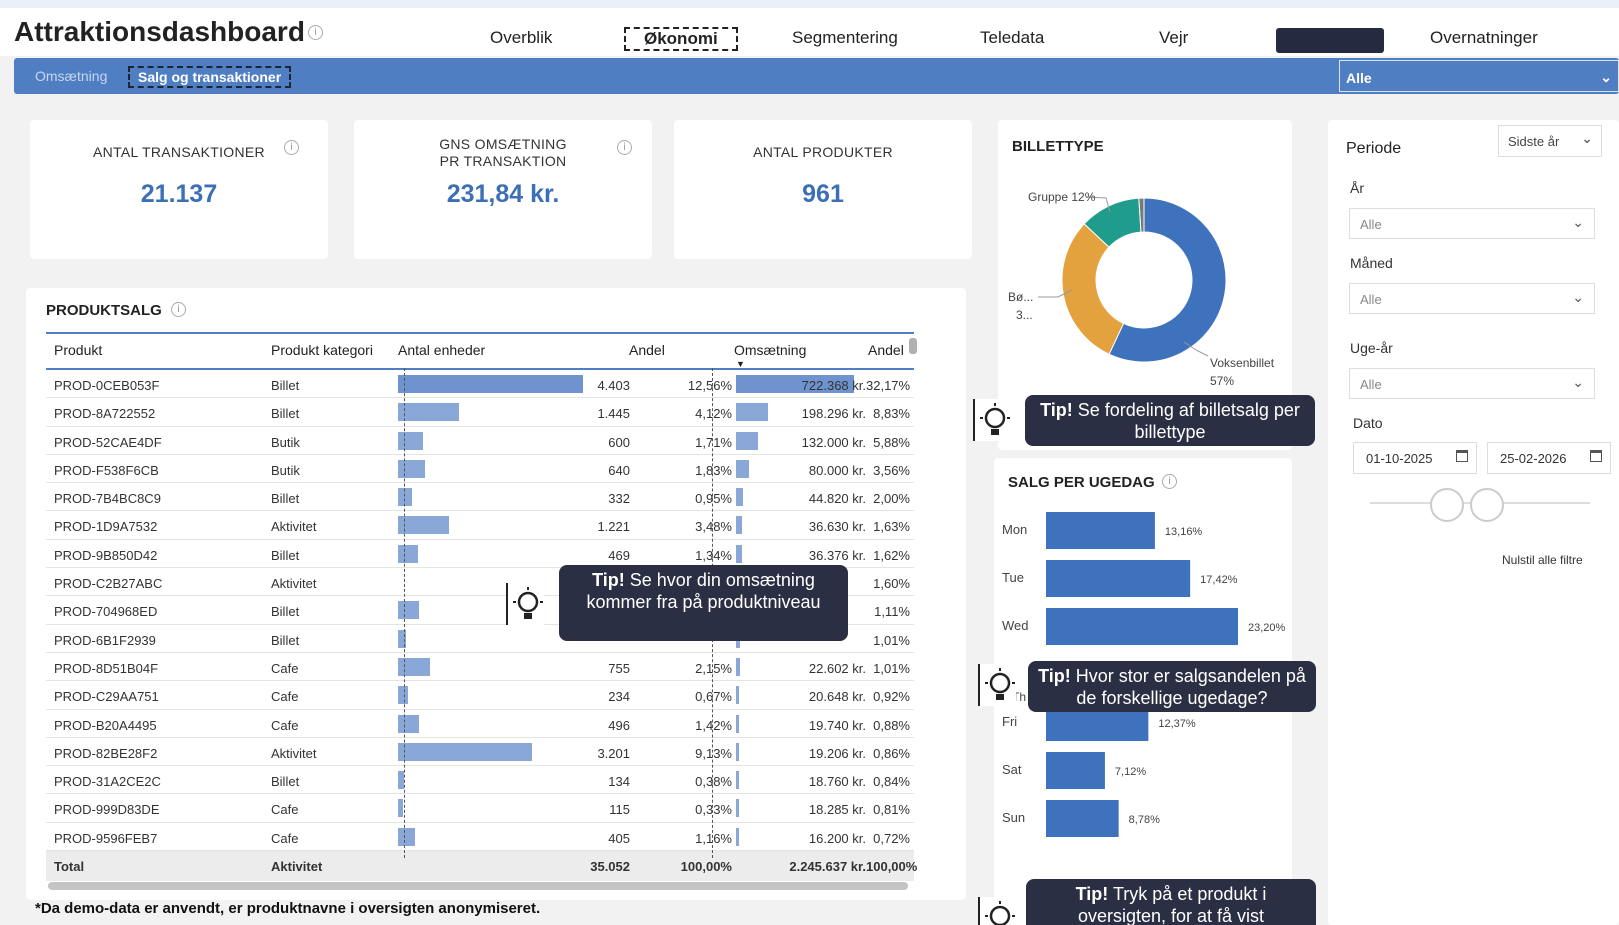 This screenshot has width=1619, height=925. I want to click on kpi-value: 21.137, so click(179, 194).